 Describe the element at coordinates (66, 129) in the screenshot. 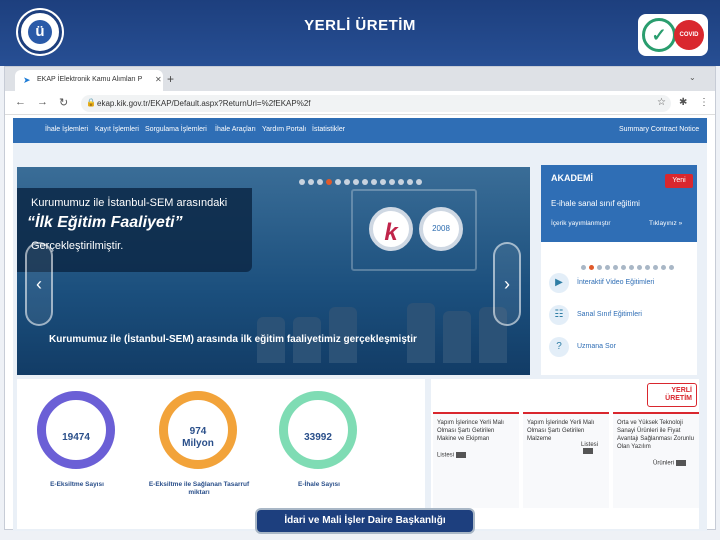

I see `nav-ihale-islemleri: İhale İşlemleri` at that location.